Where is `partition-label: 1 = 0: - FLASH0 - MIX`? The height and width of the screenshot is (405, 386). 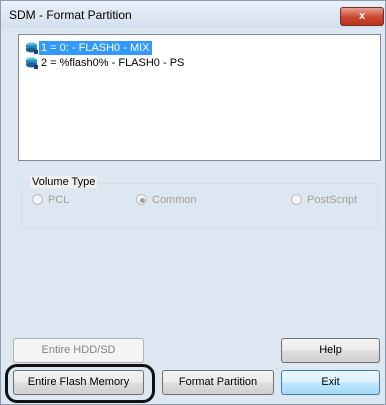
partition-label: 1 = 0: - FLASH0 - MIX is located at coordinates (95, 48).